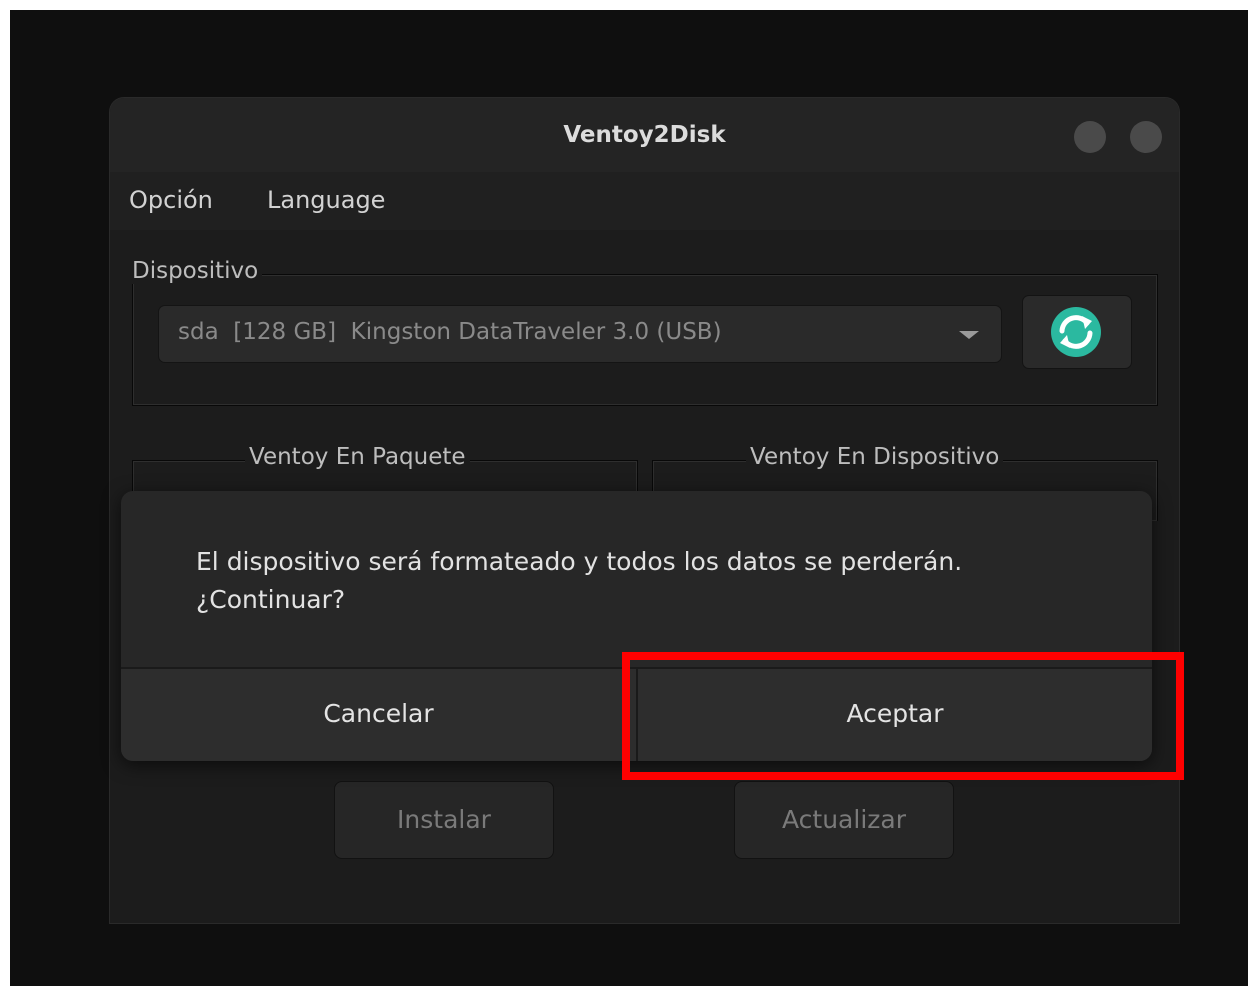 The image size is (1248, 986). I want to click on highlight-box, so click(903, 716).